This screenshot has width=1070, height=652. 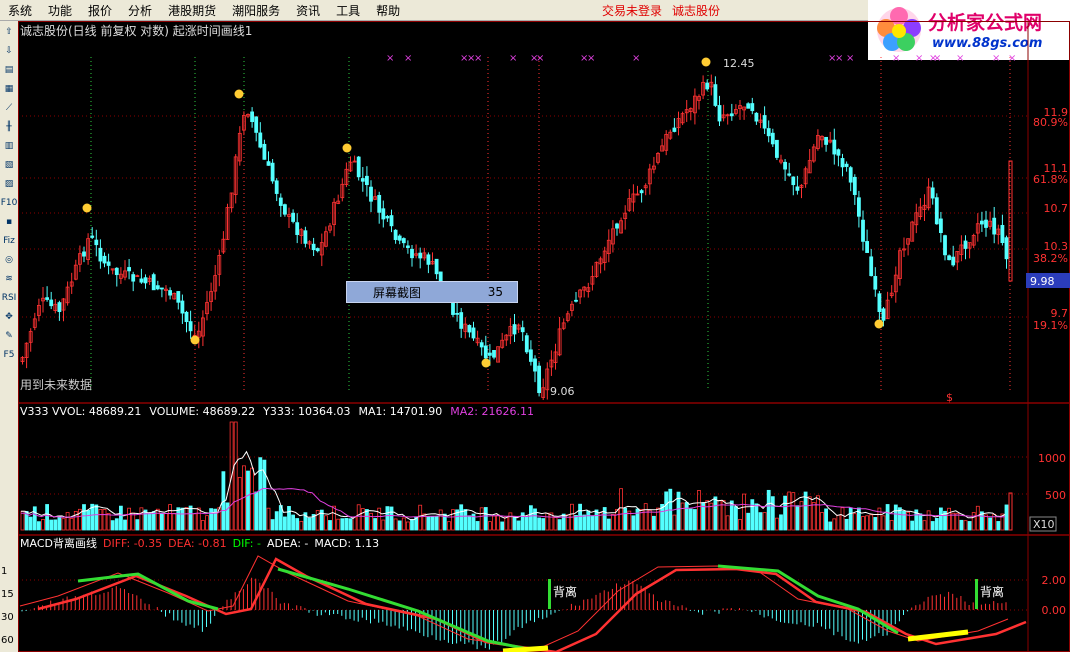 What do you see at coordinates (9, 317) in the screenshot?
I see `pen-icon: ✥` at bounding box center [9, 317].